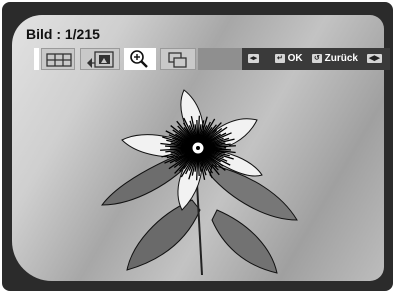 This screenshot has height=294, width=396. What do you see at coordinates (280, 58) in the screenshot?
I see `enter-icon: ↵` at bounding box center [280, 58].